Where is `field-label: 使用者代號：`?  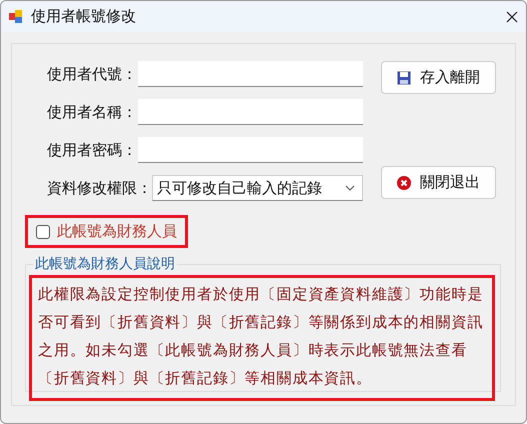
field-label: 使用者代號： is located at coordinates (92, 74).